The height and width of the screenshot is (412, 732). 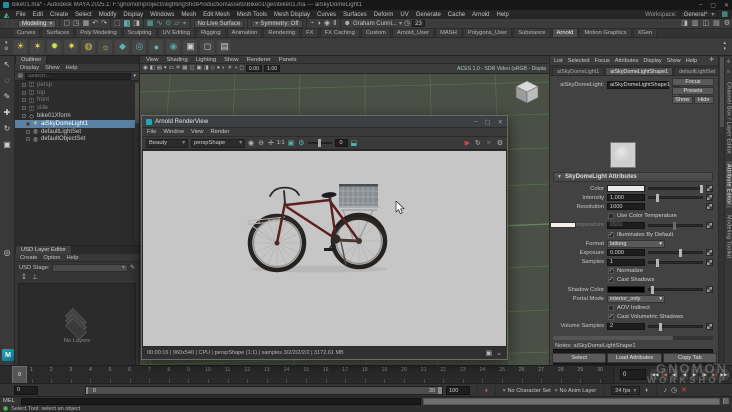 What do you see at coordinates (127, 23) in the screenshot?
I see `select-object-icon: ◧` at bounding box center [127, 23].